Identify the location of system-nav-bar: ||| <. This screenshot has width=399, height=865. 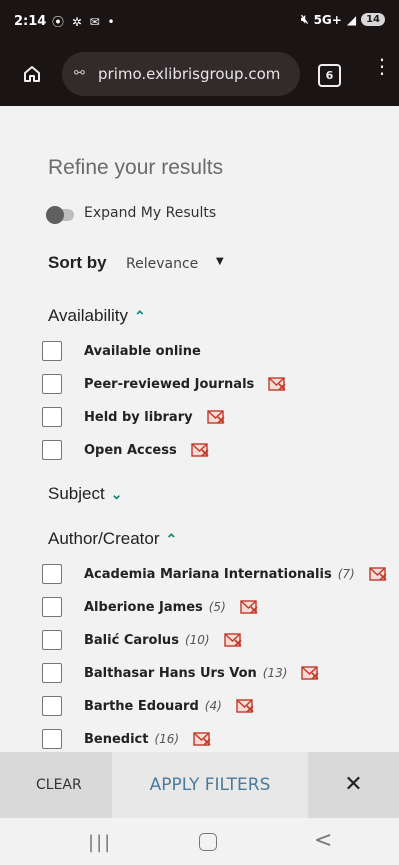
(199, 841).